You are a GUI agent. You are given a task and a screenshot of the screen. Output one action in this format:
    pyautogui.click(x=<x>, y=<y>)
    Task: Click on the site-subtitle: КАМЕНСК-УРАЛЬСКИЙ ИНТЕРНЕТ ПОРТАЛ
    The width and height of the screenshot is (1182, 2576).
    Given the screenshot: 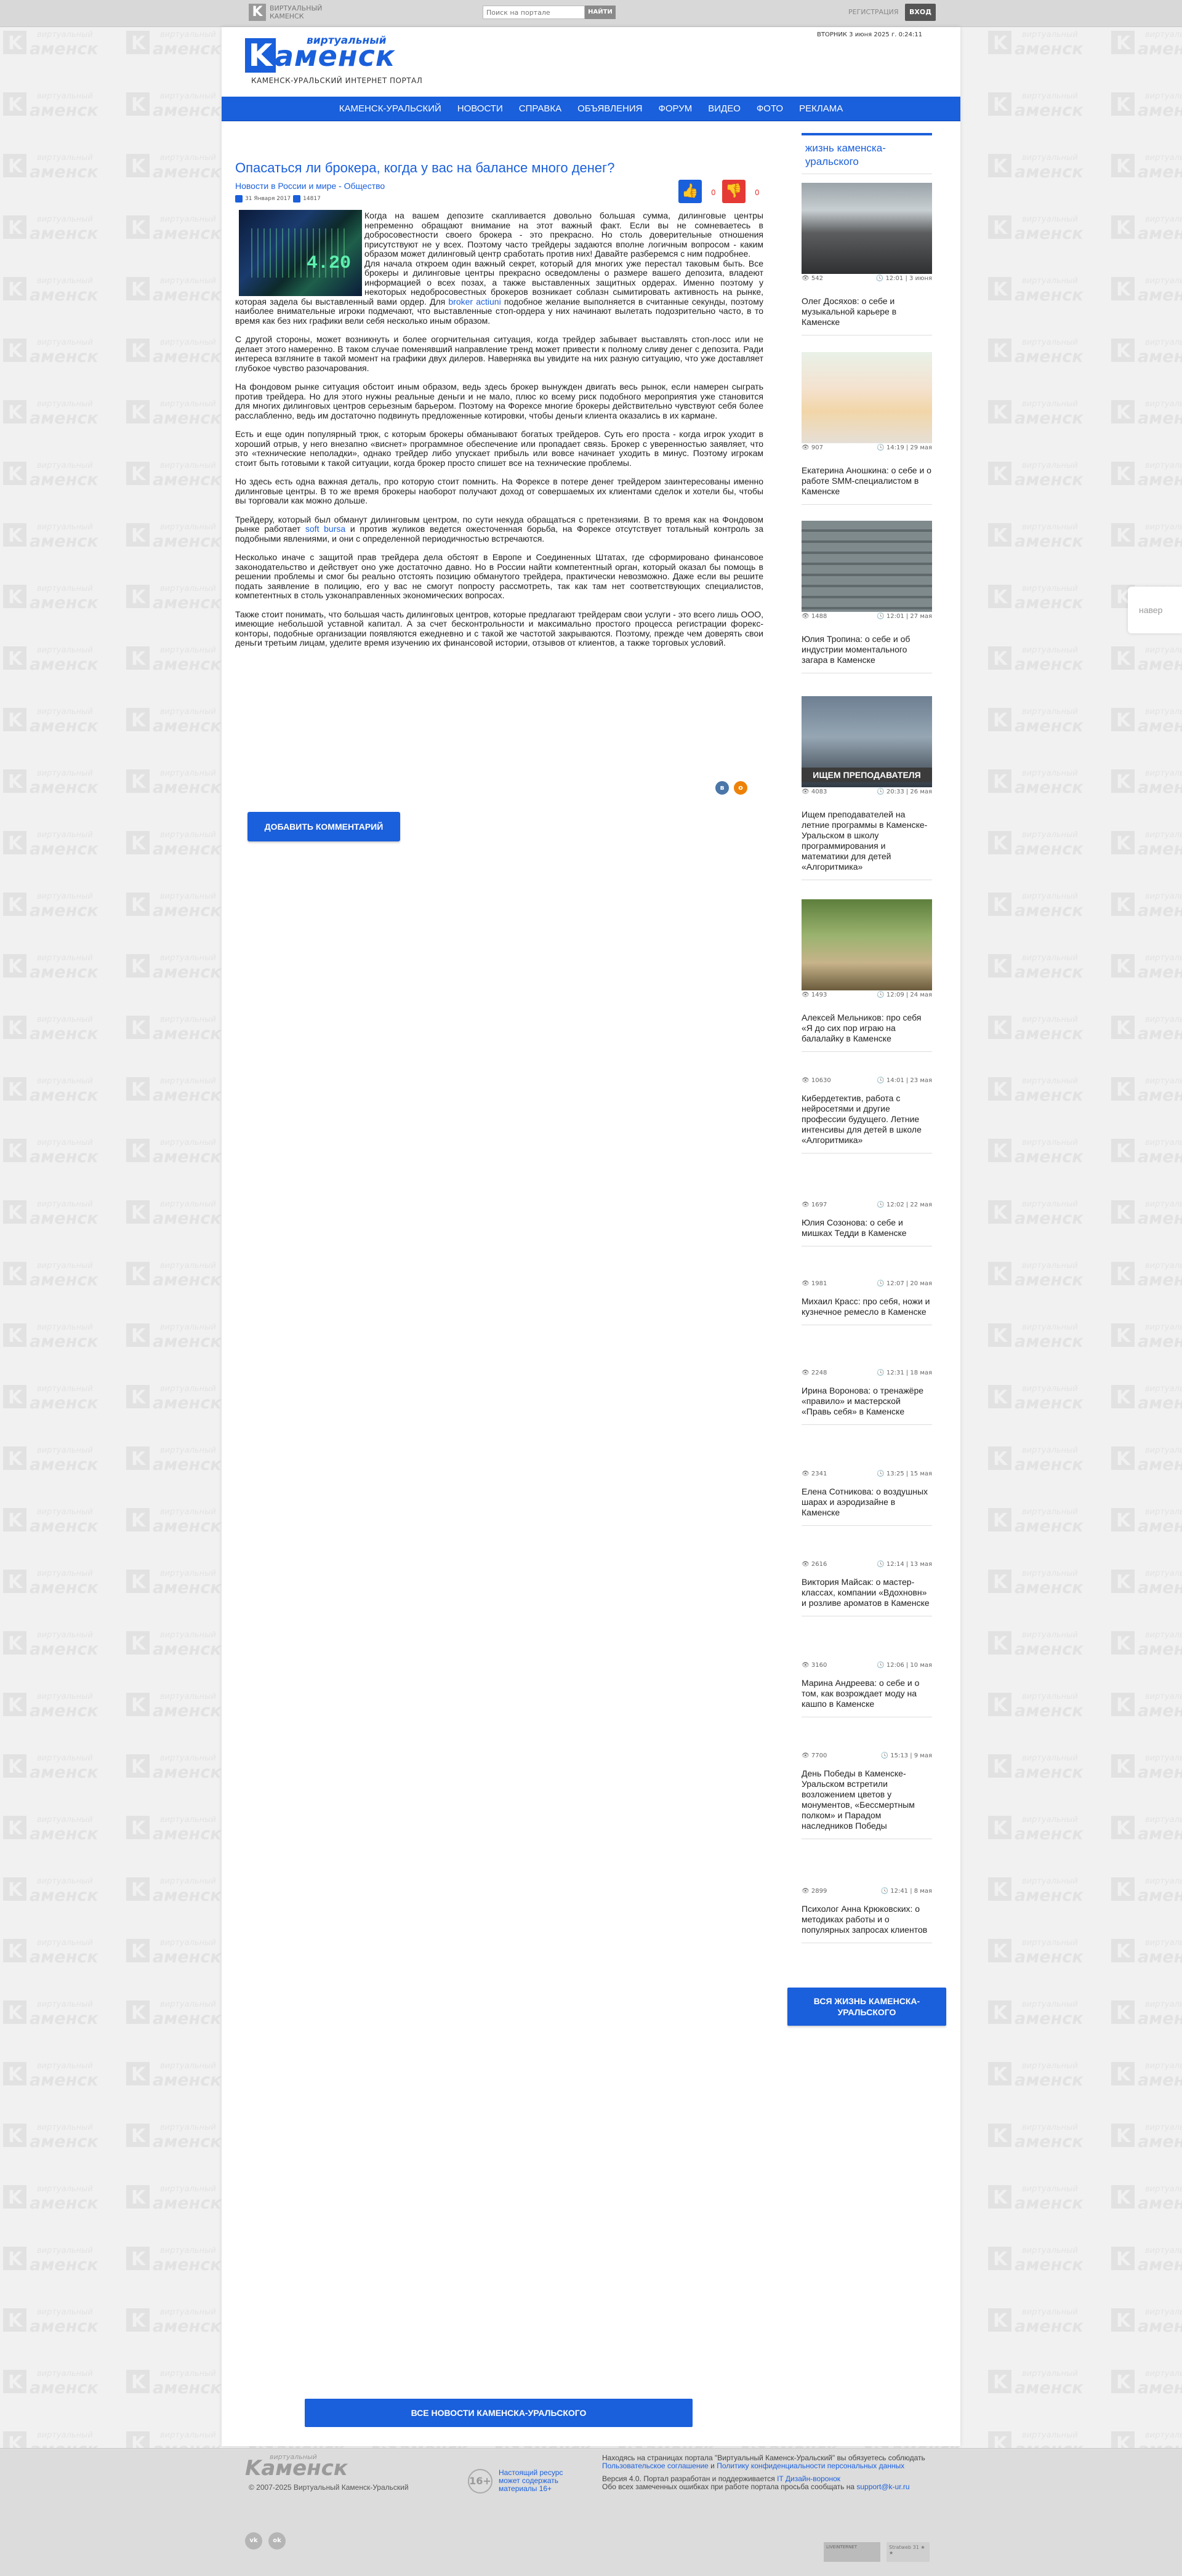 What is the action you would take?
    pyautogui.click(x=337, y=80)
    